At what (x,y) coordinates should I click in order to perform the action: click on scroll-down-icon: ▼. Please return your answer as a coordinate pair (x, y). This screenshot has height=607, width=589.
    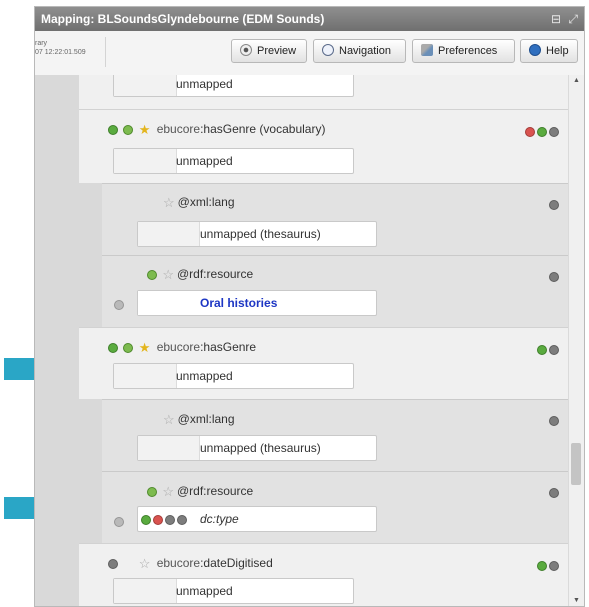
    Looking at the image, I should click on (576, 600).